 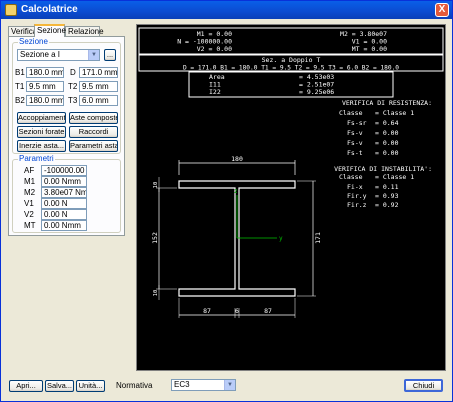 I want to click on inst-row-1-value: = 0.11, so click(x=387, y=187).